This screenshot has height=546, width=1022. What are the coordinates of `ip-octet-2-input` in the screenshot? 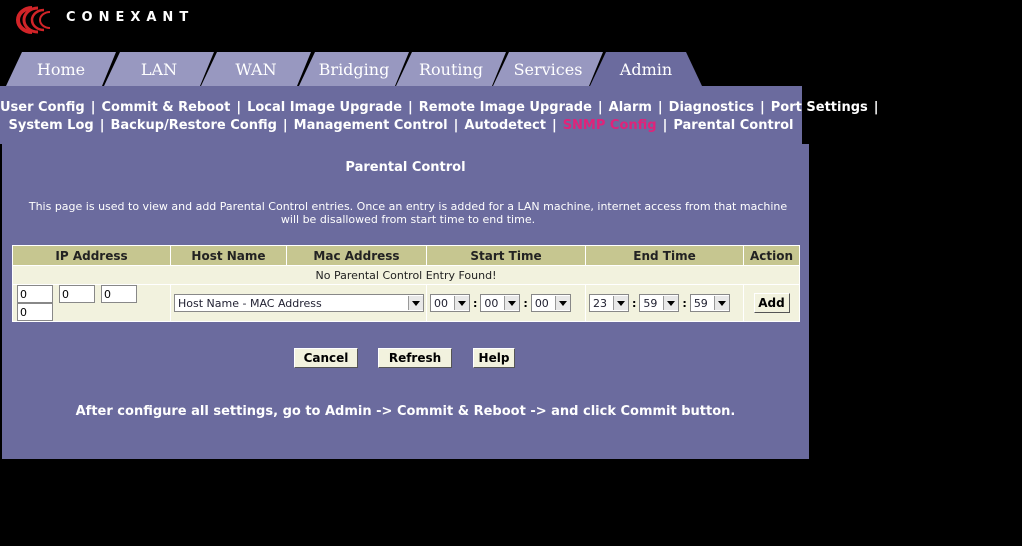 It's located at (77, 294).